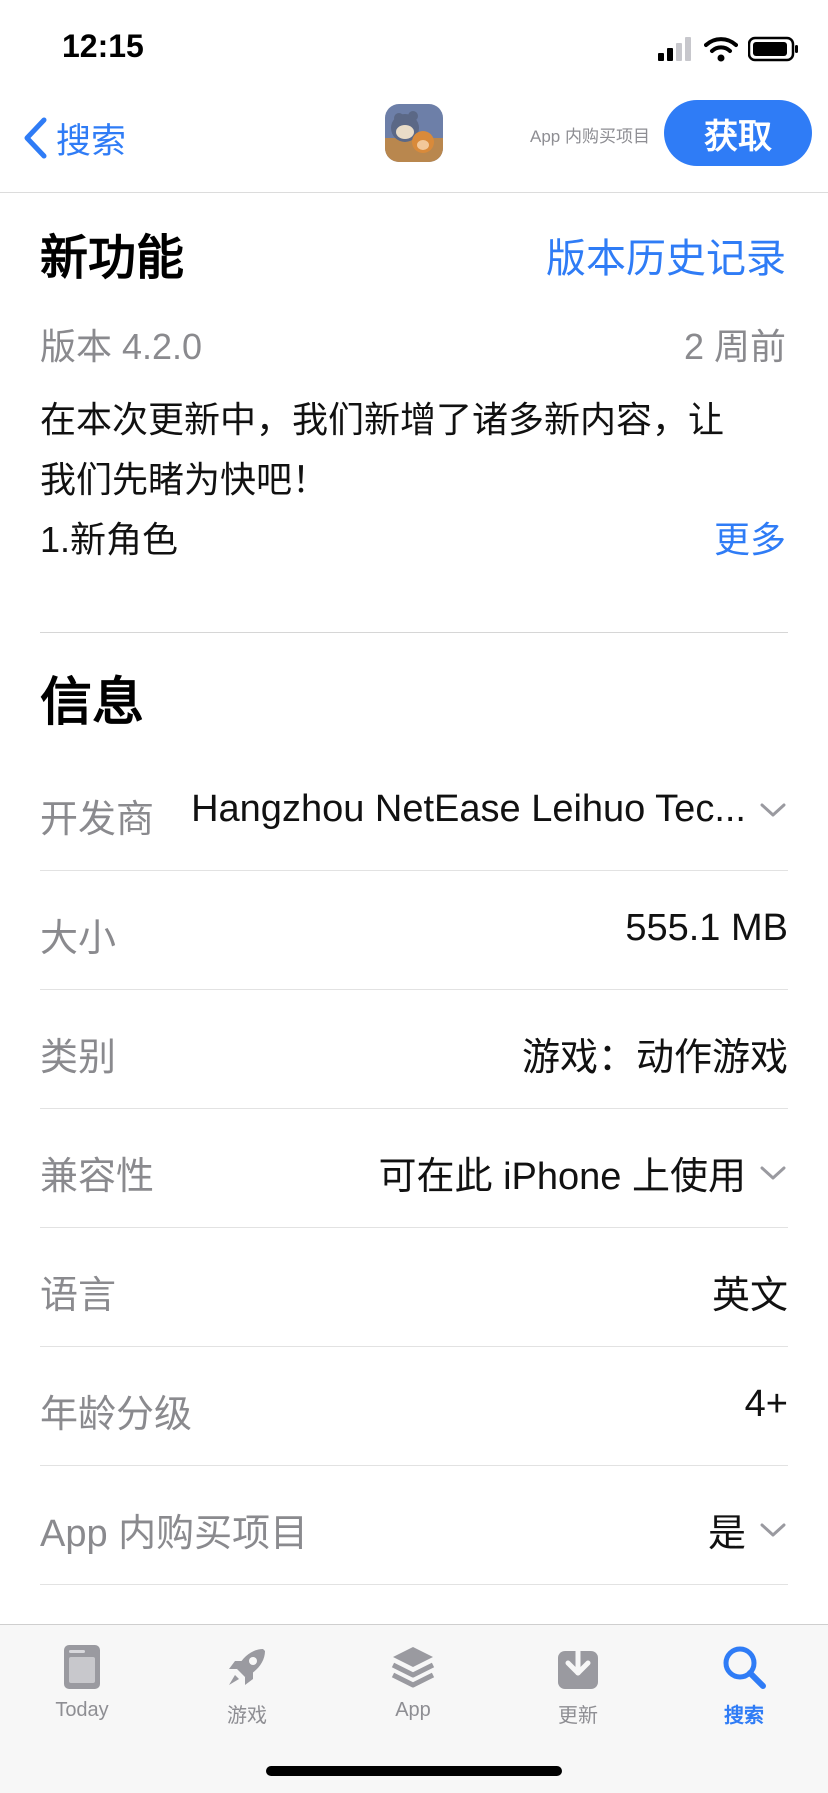 The height and width of the screenshot is (1793, 828). Describe the element at coordinates (174, 1534) in the screenshot. I see `info-label: App 内购买项目` at that location.